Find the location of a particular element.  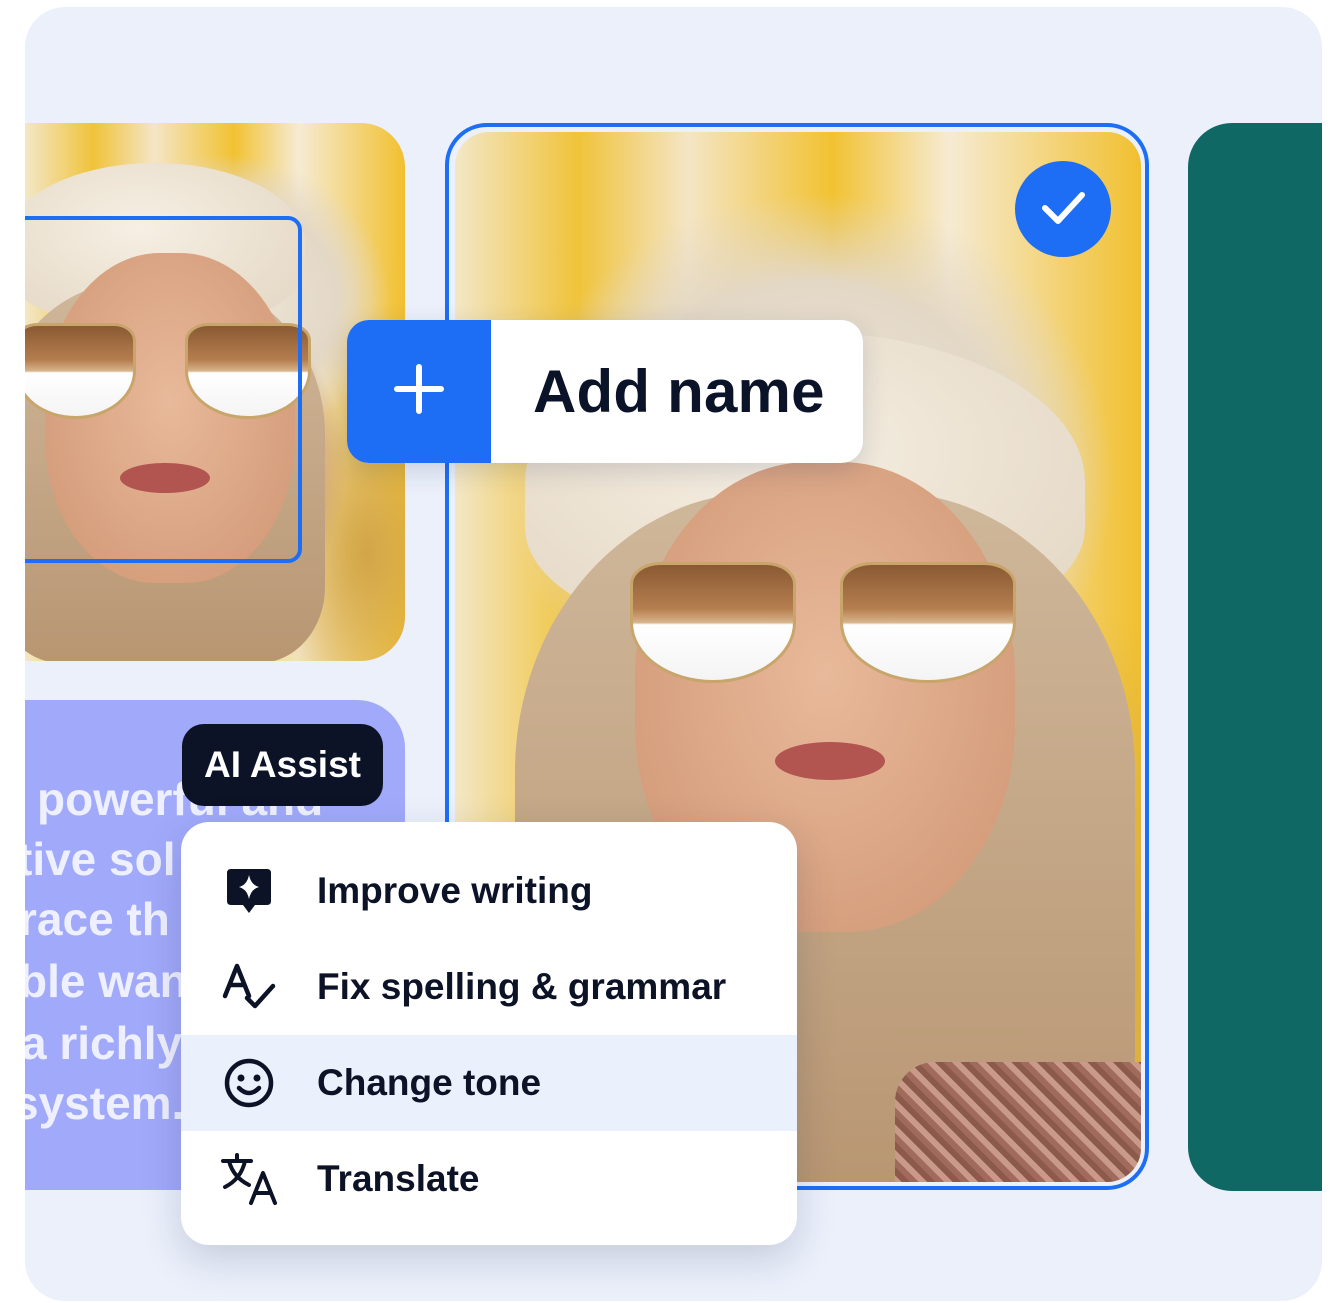

add-name-button is located at coordinates (419, 391).